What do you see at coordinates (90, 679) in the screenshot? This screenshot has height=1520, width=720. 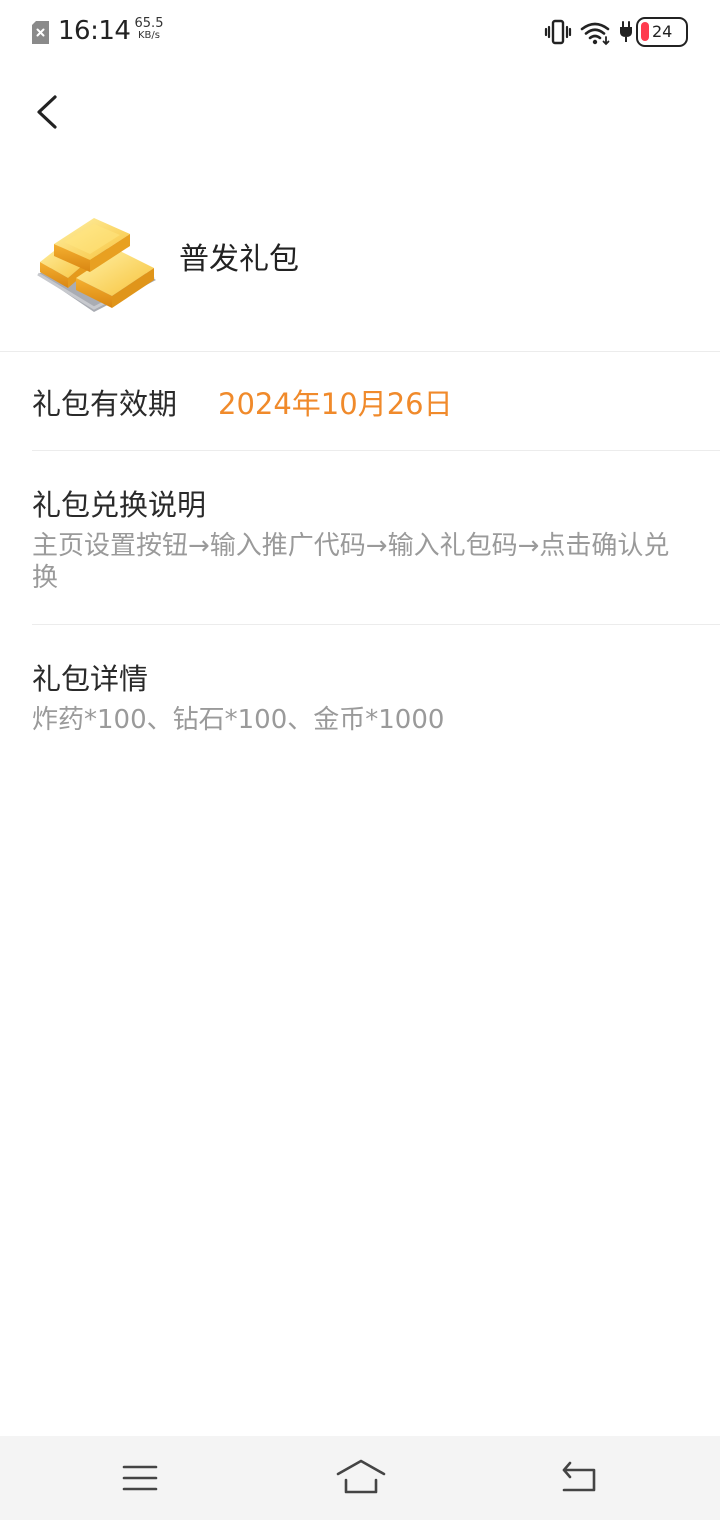 I see `gift-details-title: 礼包详情` at bounding box center [90, 679].